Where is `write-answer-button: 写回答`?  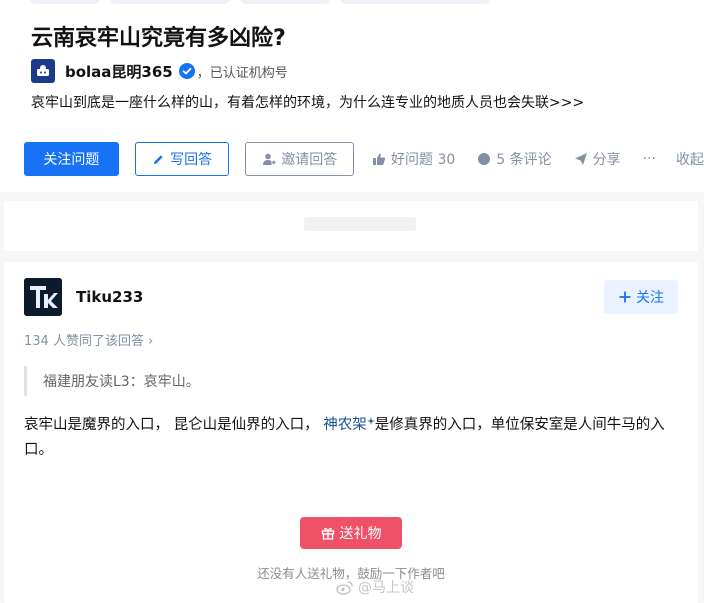
write-answer-button: 写回答 is located at coordinates (182, 159).